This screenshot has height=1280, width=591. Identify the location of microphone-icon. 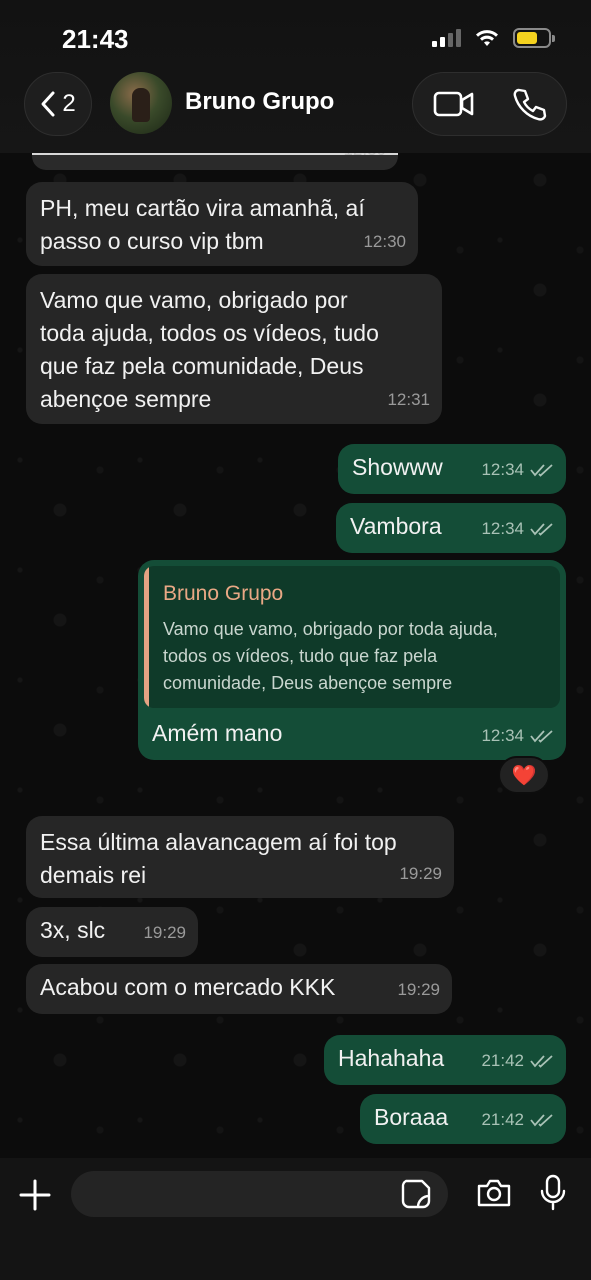
(553, 1193).